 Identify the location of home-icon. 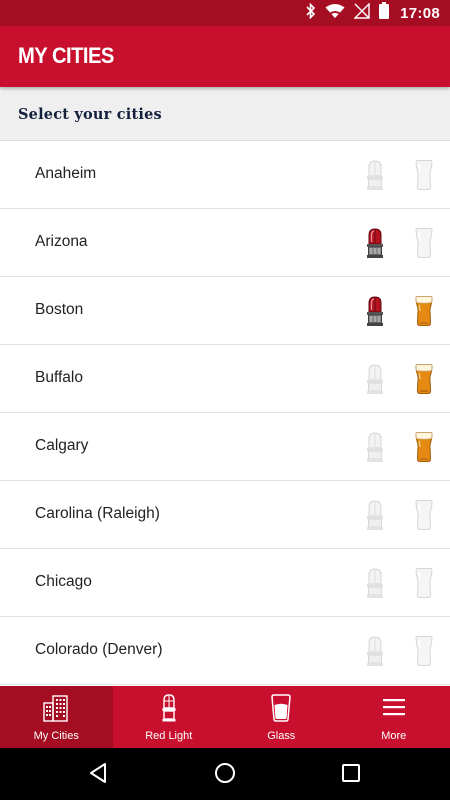
(225, 775).